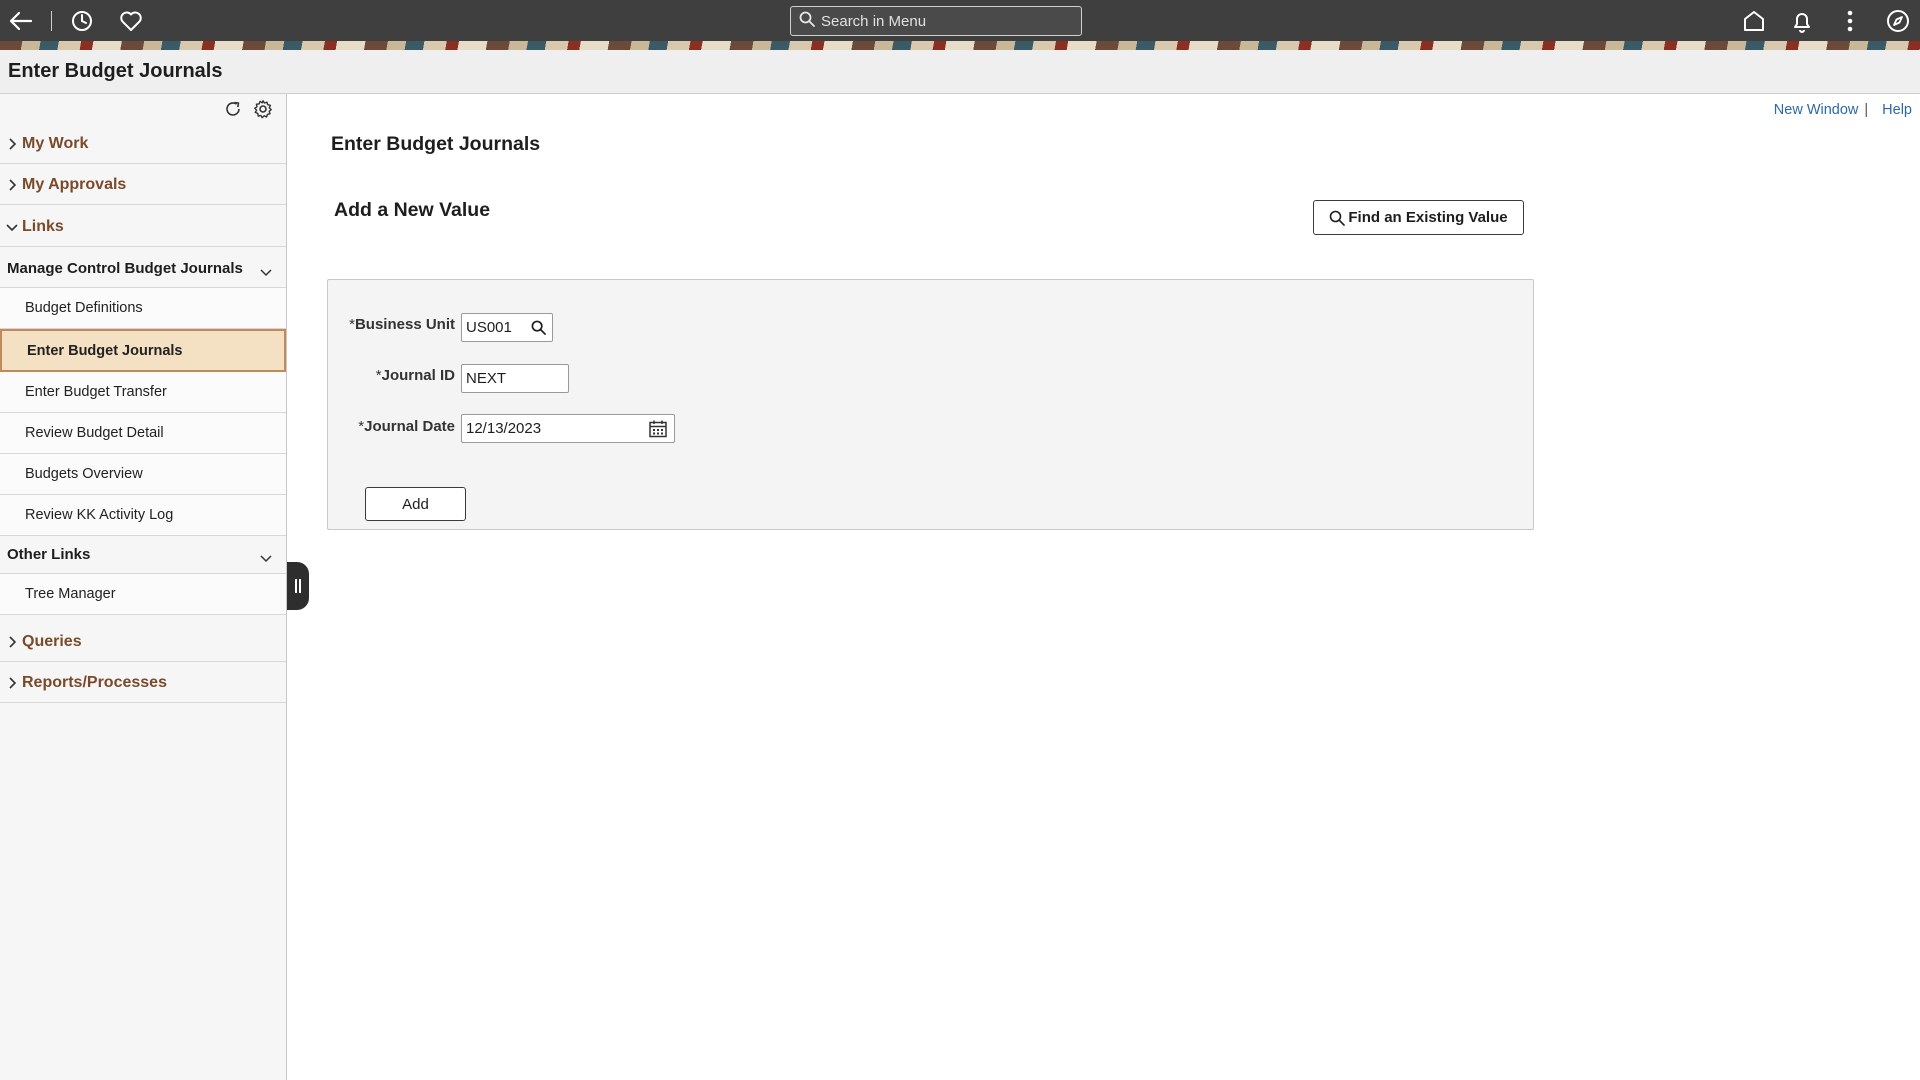  I want to click on navigator-icon, so click(1898, 21).